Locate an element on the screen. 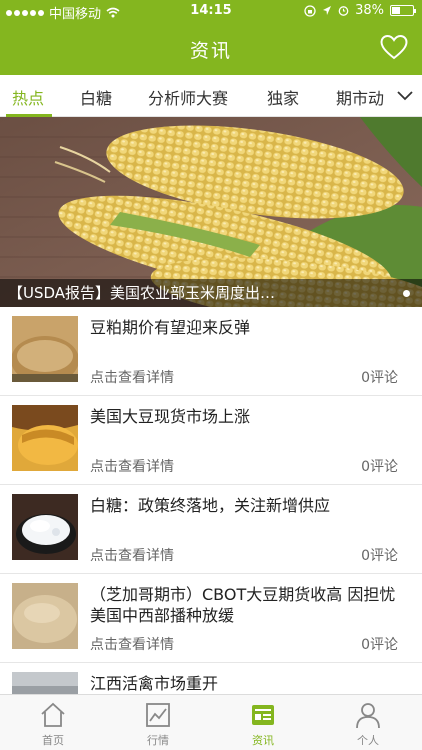 The image size is (422, 750). category-tabs: 热点 白糖 分析师大赛 独家 期市动 is located at coordinates (211, 96).